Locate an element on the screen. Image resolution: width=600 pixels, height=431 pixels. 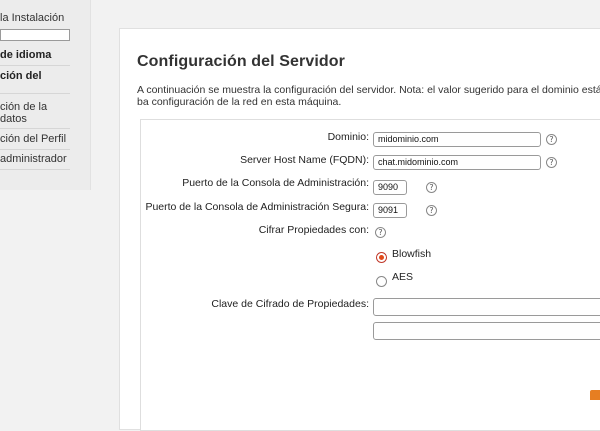
sidebar-item-profile: ción del Perfil is located at coordinates (44, 139).